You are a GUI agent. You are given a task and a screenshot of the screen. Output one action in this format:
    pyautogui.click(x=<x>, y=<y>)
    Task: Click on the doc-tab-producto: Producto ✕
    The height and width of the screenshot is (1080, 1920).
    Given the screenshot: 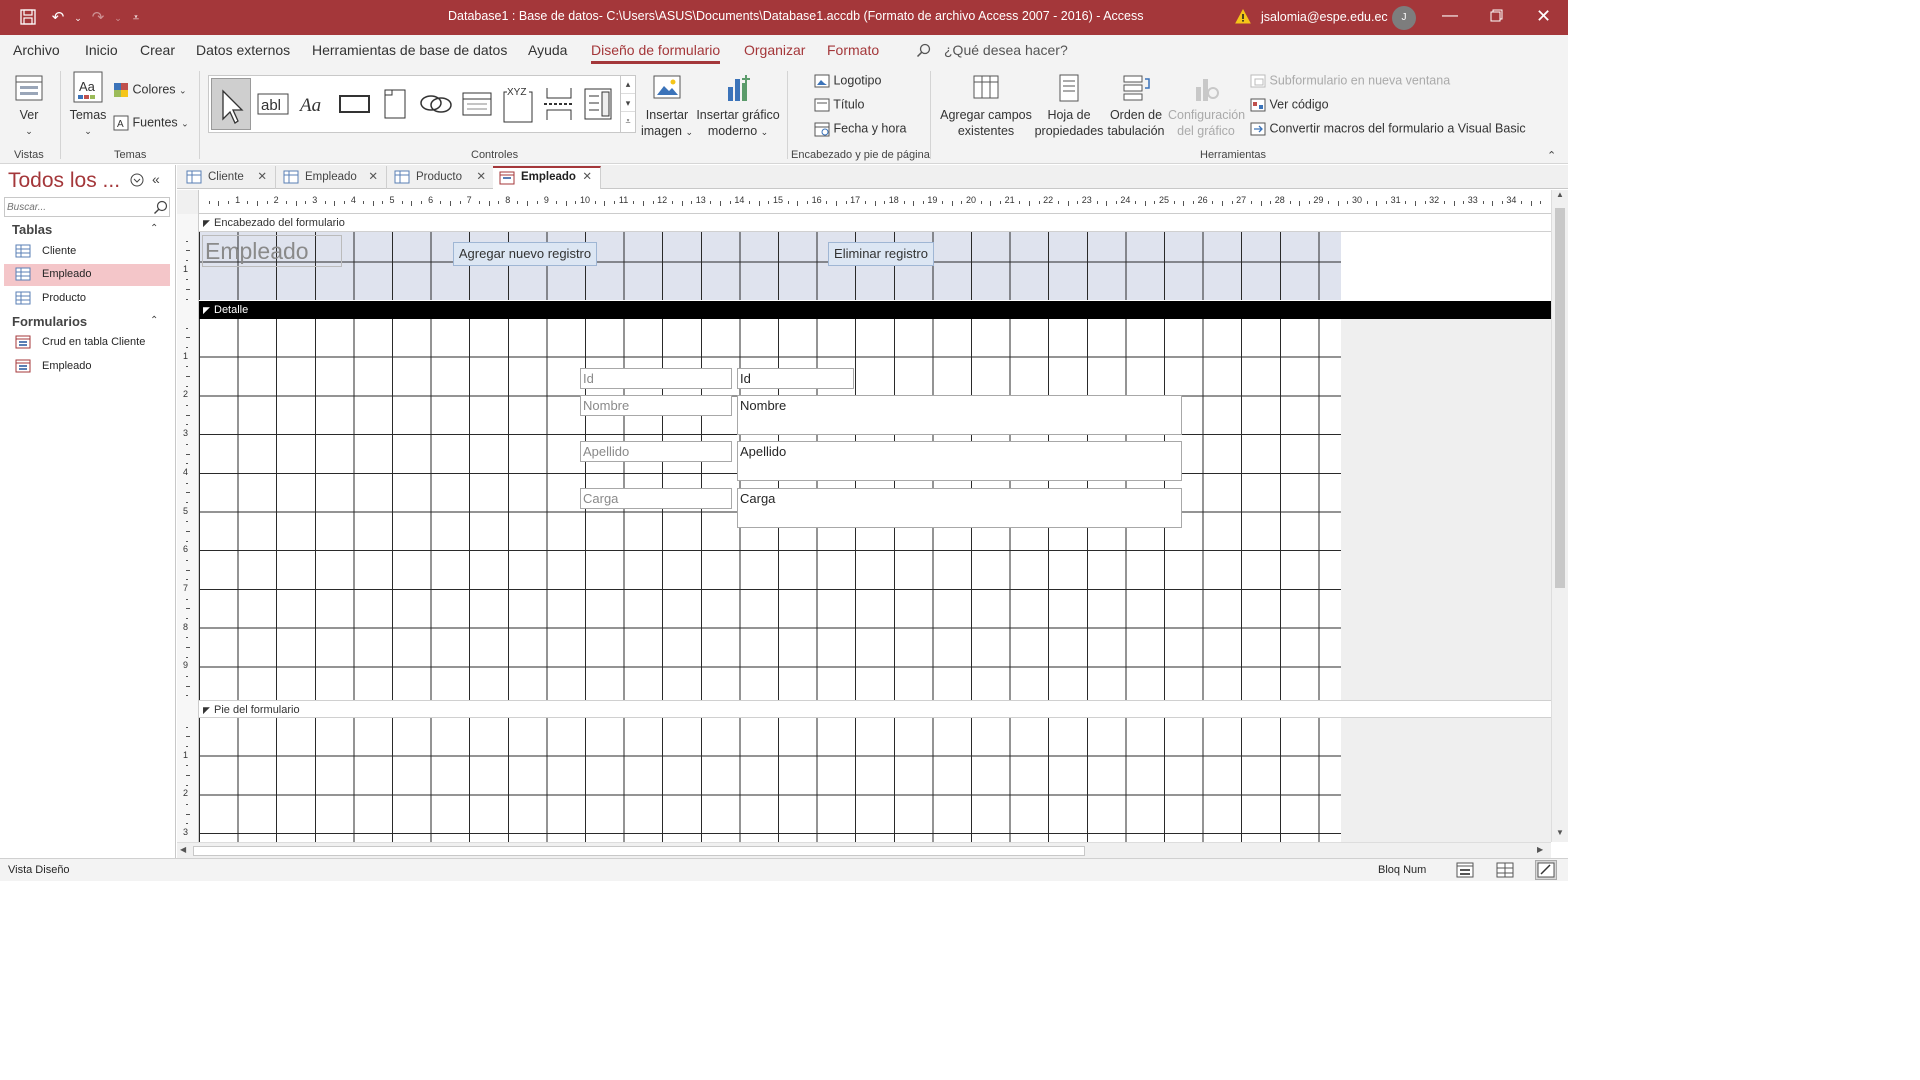 What is the action you would take?
    pyautogui.click(x=441, y=177)
    